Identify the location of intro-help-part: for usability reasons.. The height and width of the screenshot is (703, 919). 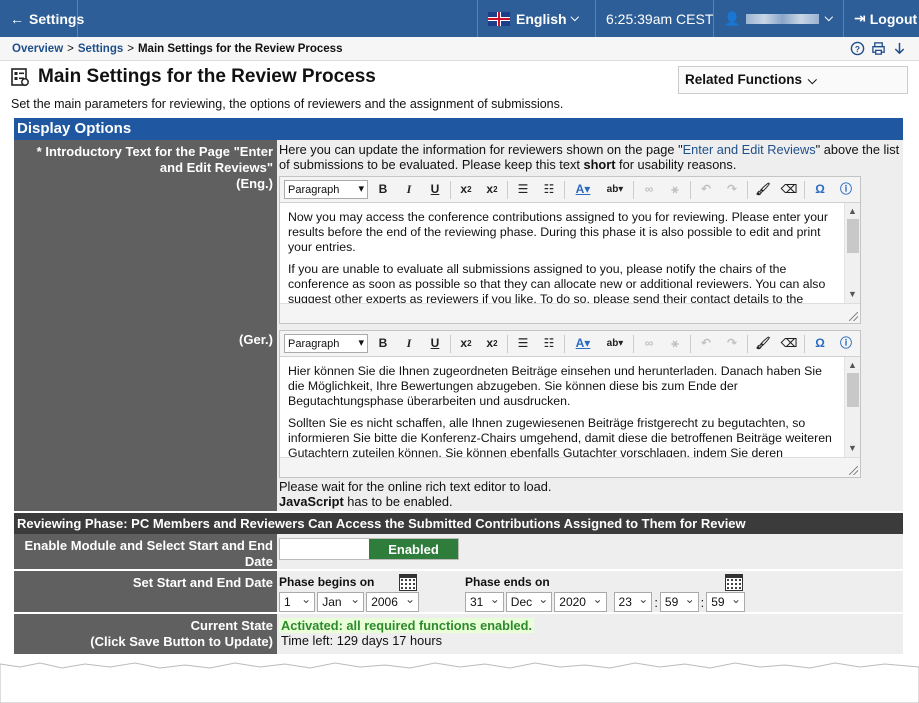
(676, 164).